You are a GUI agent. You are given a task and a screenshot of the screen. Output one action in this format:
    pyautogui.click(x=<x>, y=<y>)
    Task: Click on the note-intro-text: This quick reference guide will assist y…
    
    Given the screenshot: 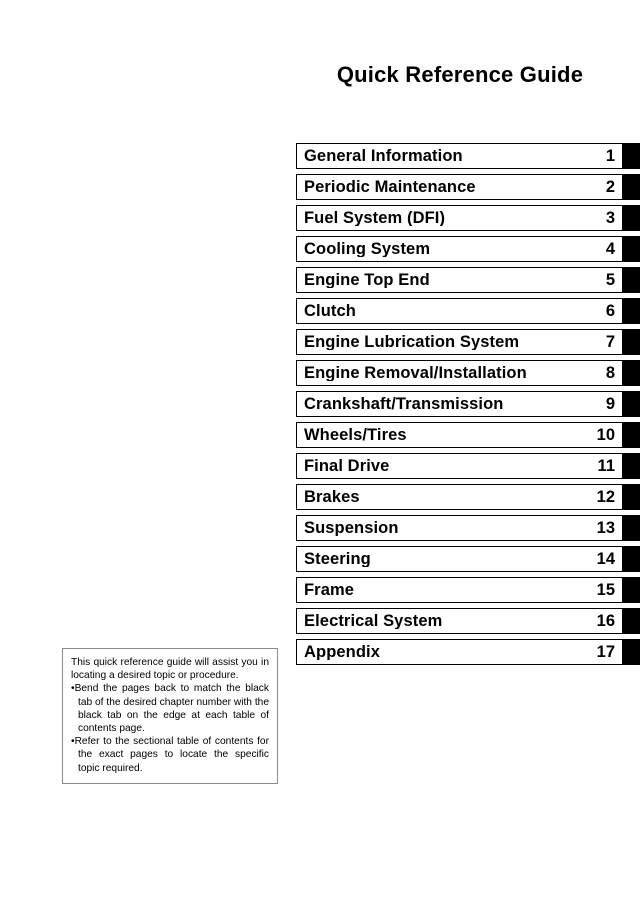 What is the action you would take?
    pyautogui.click(x=170, y=669)
    